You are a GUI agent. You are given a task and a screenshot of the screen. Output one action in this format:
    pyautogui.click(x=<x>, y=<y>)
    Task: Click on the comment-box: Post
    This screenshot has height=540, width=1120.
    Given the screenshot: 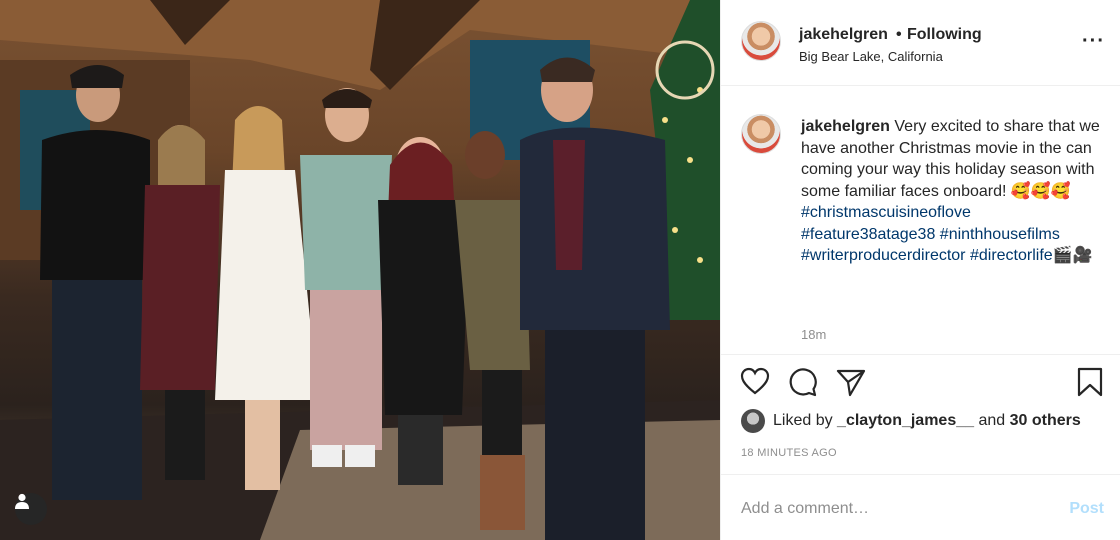 What is the action you would take?
    pyautogui.click(x=920, y=507)
    